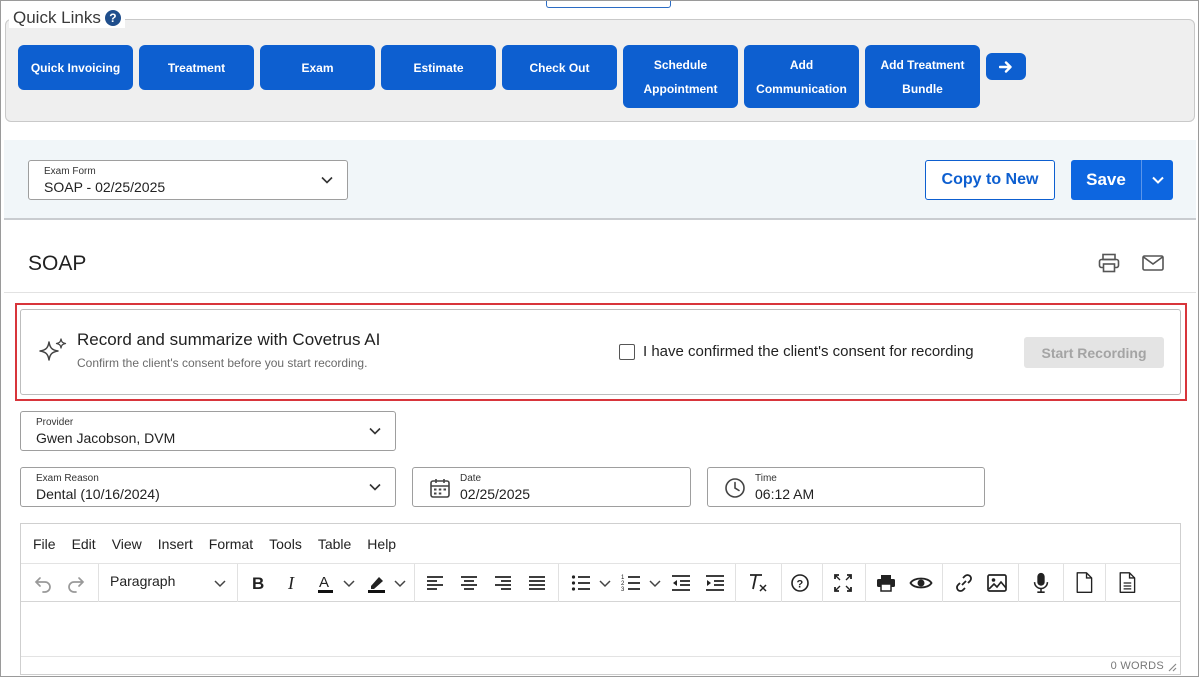 The image size is (1199, 677). What do you see at coordinates (105, 187) in the screenshot?
I see `exam-form-value: SOAP - 02/25/2025` at bounding box center [105, 187].